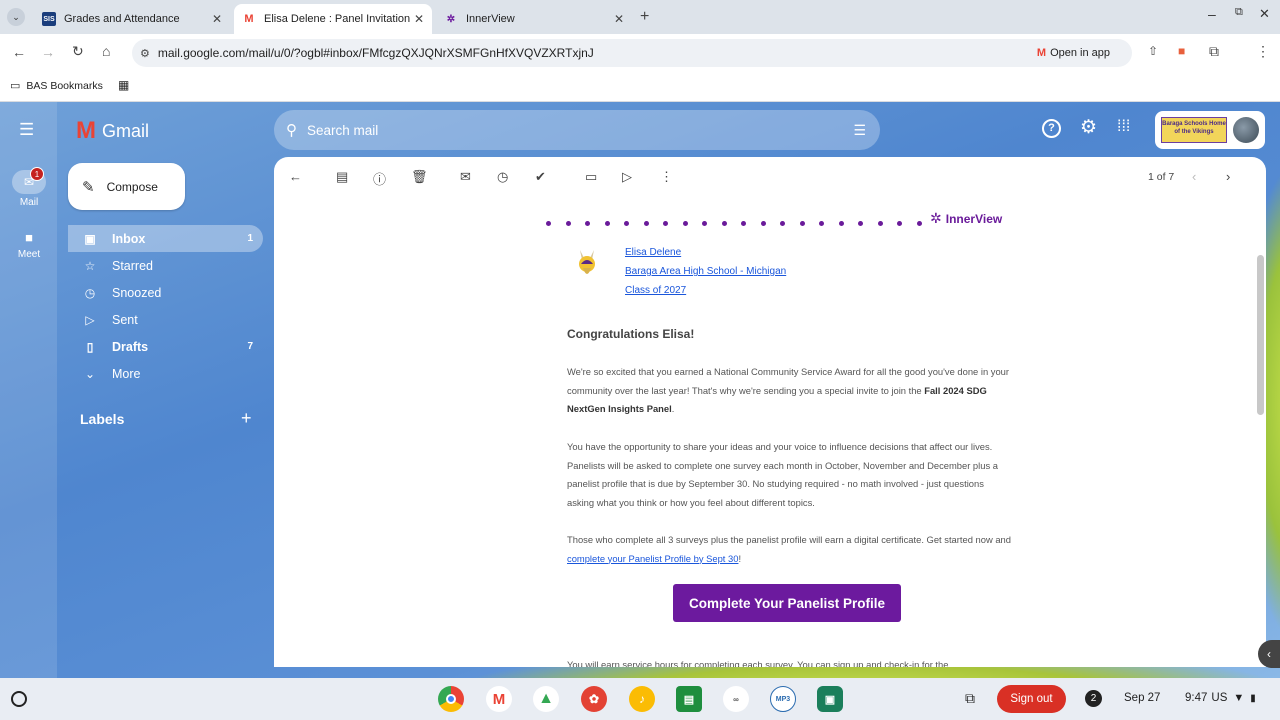  What do you see at coordinates (106, 51) in the screenshot?
I see `home-icon: ⌂` at bounding box center [106, 51].